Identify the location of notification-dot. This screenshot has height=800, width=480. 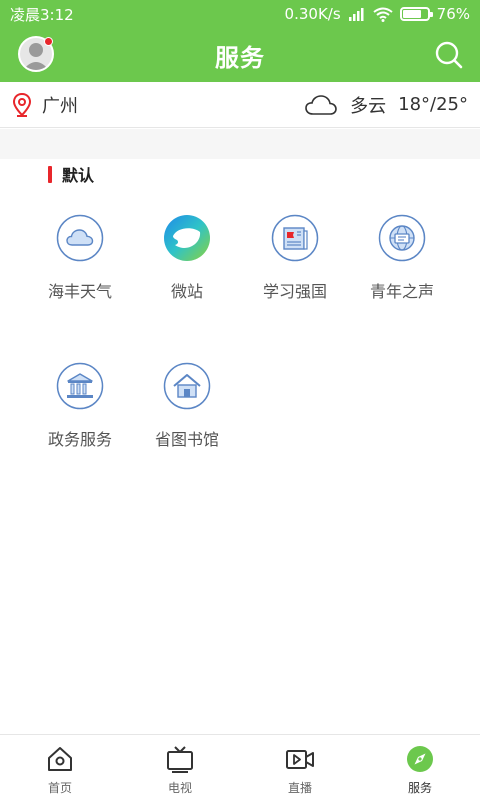
(48, 41).